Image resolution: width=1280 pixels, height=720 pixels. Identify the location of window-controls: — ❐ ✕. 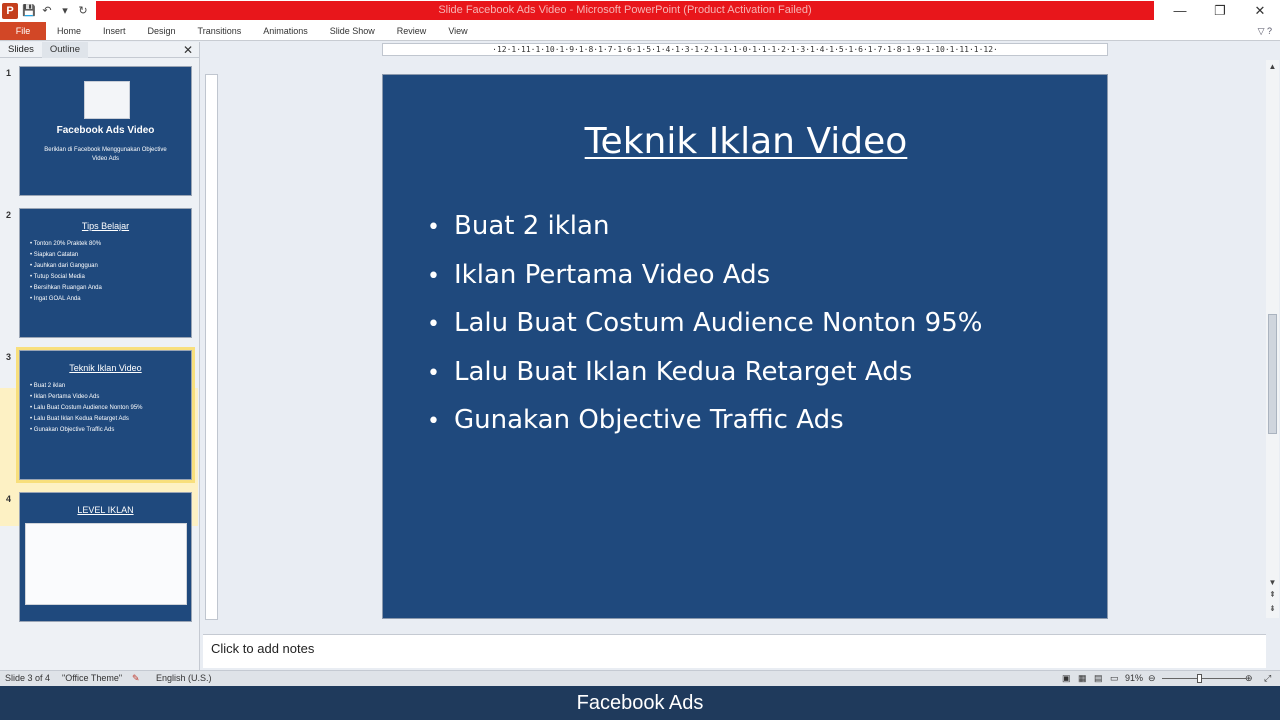
(1220, 11).